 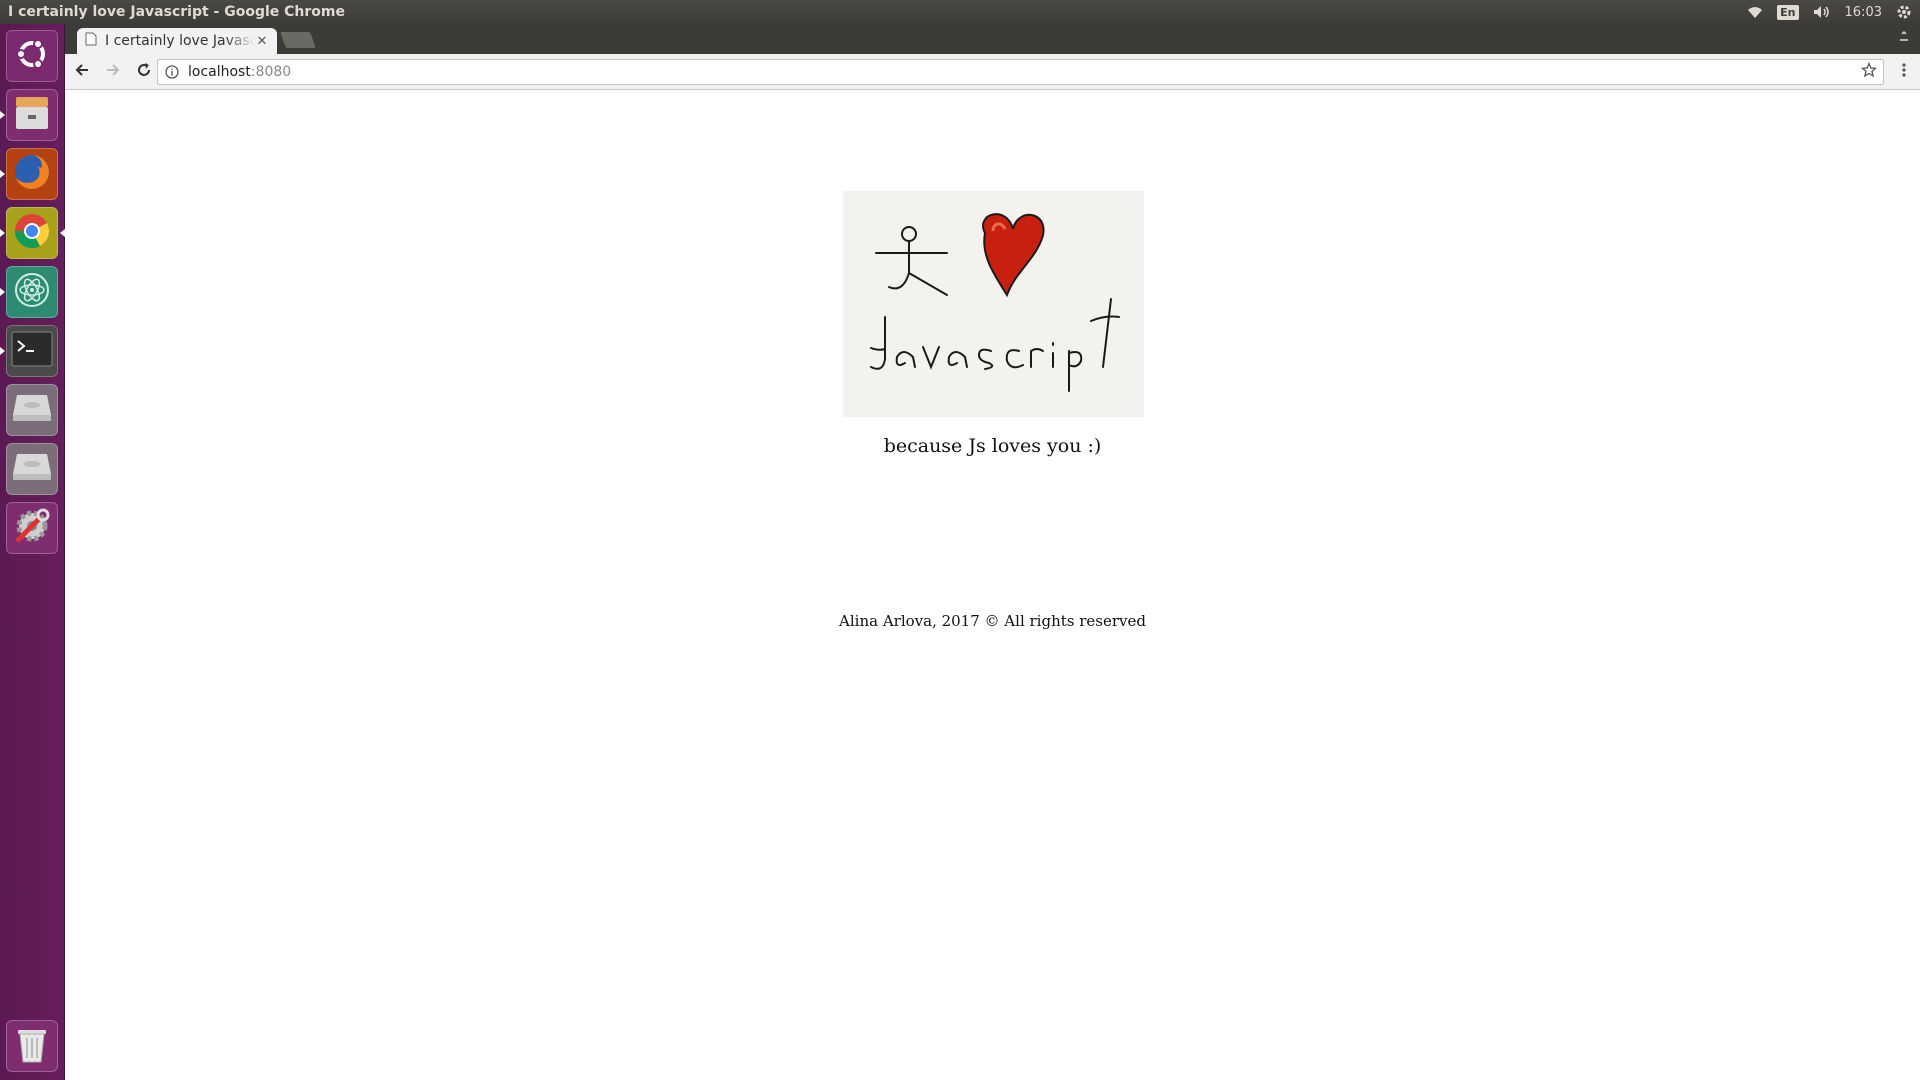 I want to click on reload-icon, so click(x=144, y=72).